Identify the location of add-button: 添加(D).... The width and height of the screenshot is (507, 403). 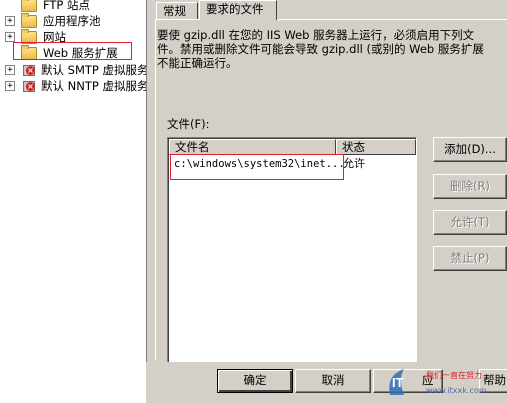
(470, 149).